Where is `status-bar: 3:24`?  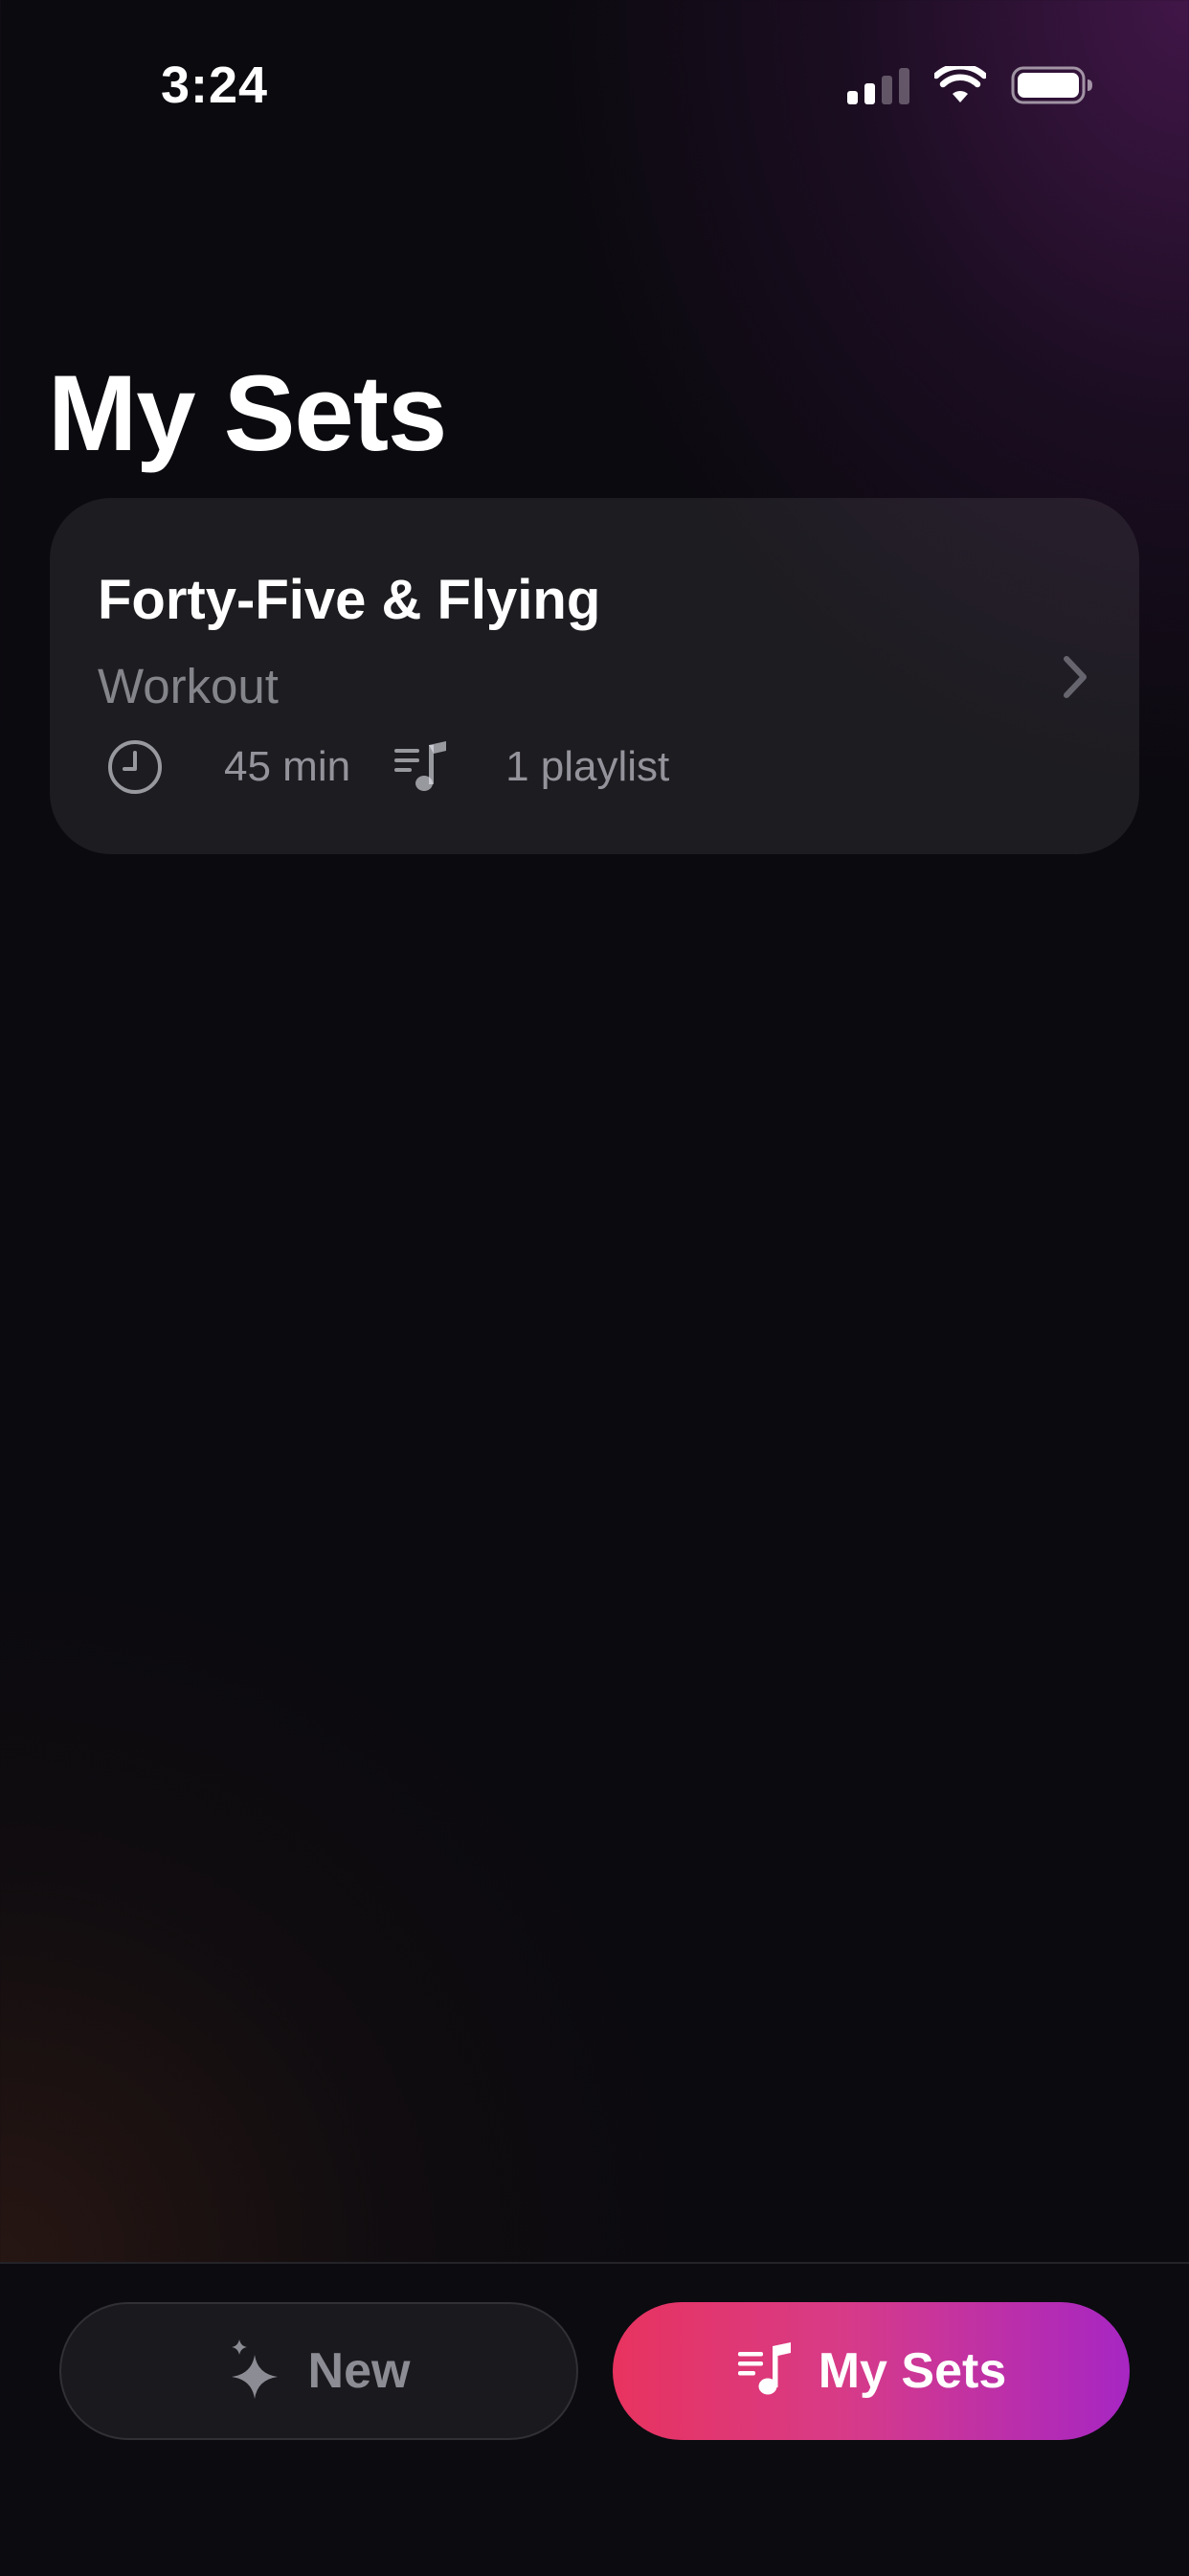 status-bar: 3:24 is located at coordinates (594, 86).